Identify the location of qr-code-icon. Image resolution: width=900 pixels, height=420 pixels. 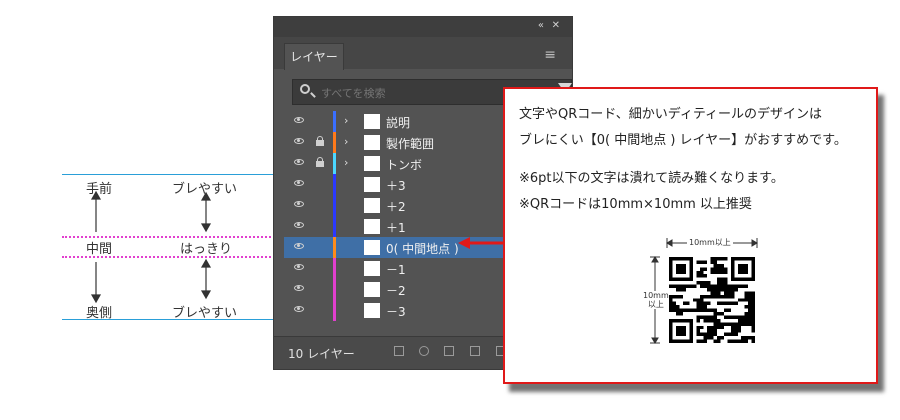
(712, 300).